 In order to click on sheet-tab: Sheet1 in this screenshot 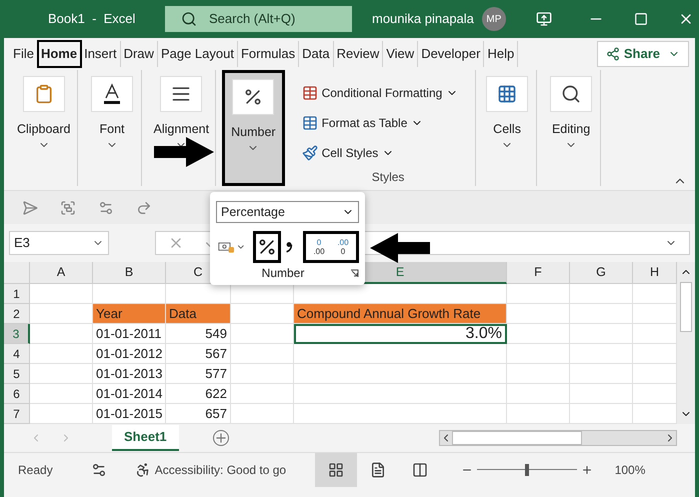, I will do `click(145, 438)`.